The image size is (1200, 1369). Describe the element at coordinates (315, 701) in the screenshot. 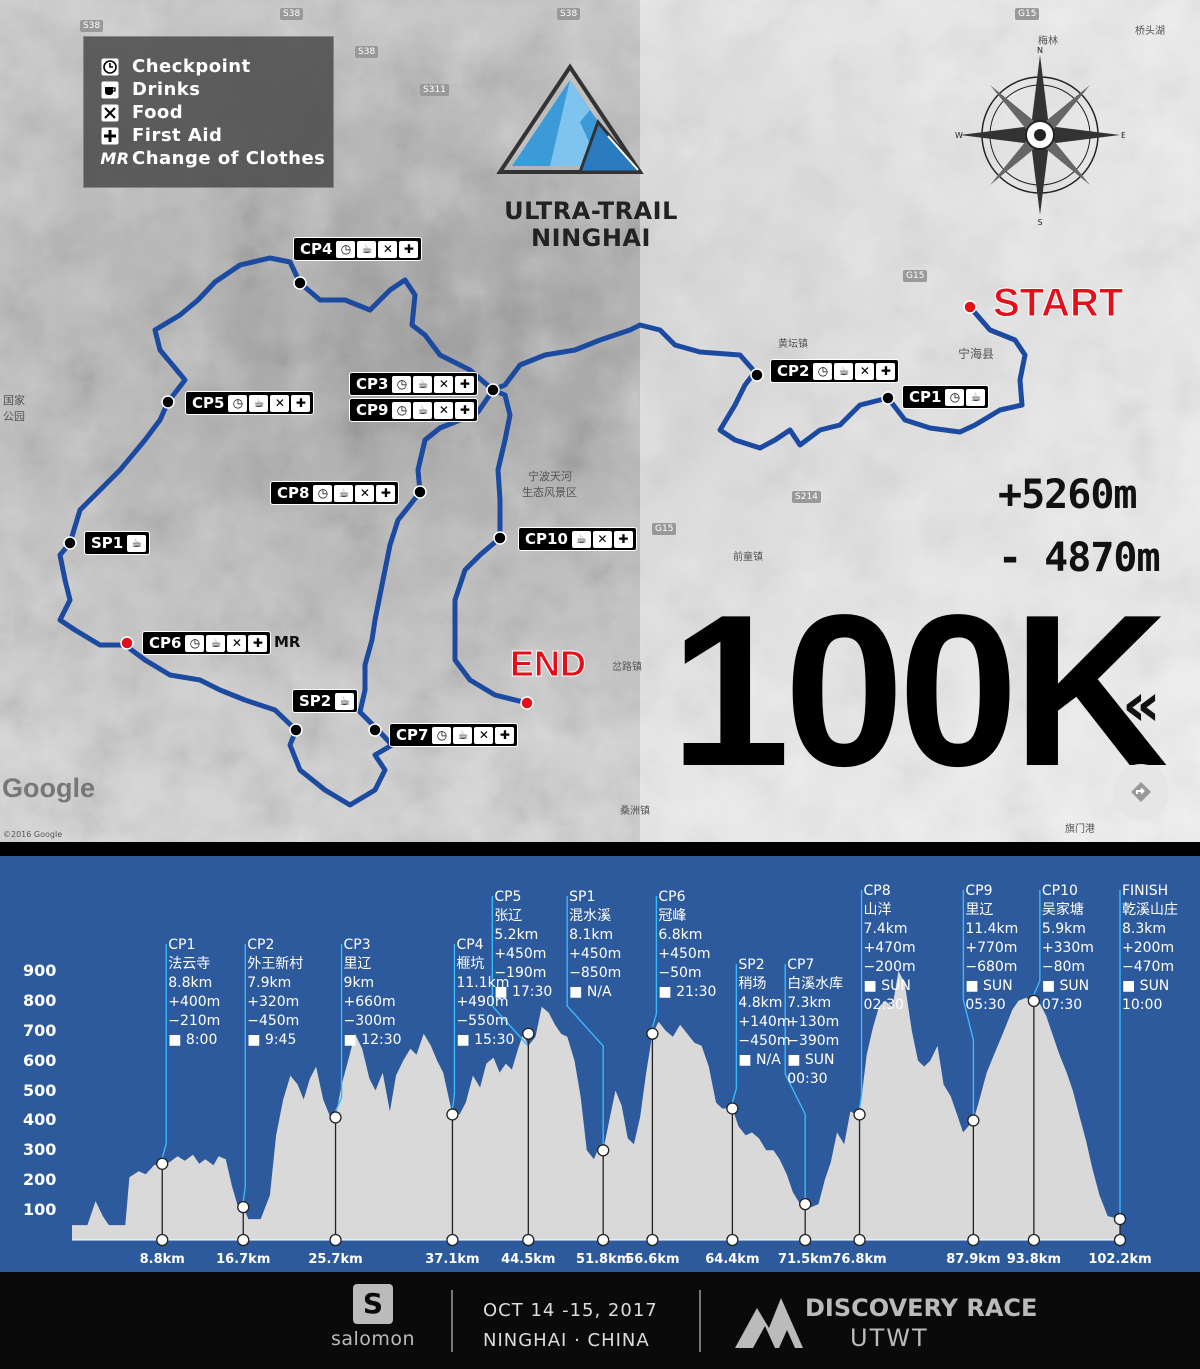

I see `checkpoint-label: SP2` at that location.